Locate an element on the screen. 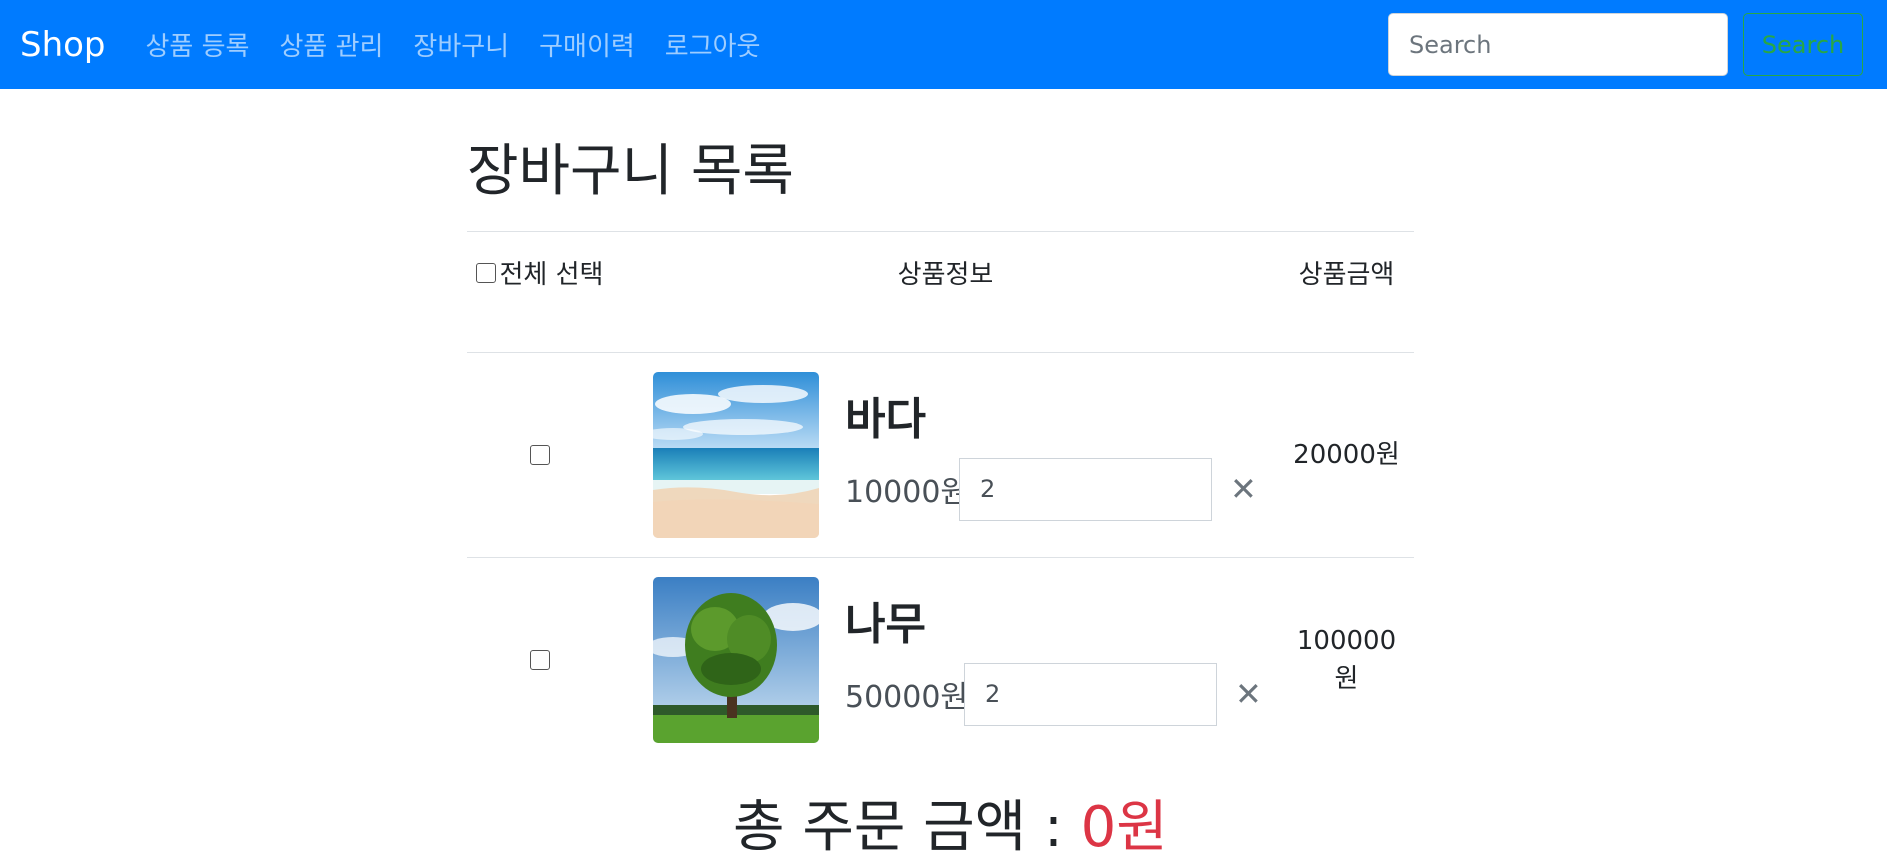  product-image-tree is located at coordinates (736, 660).